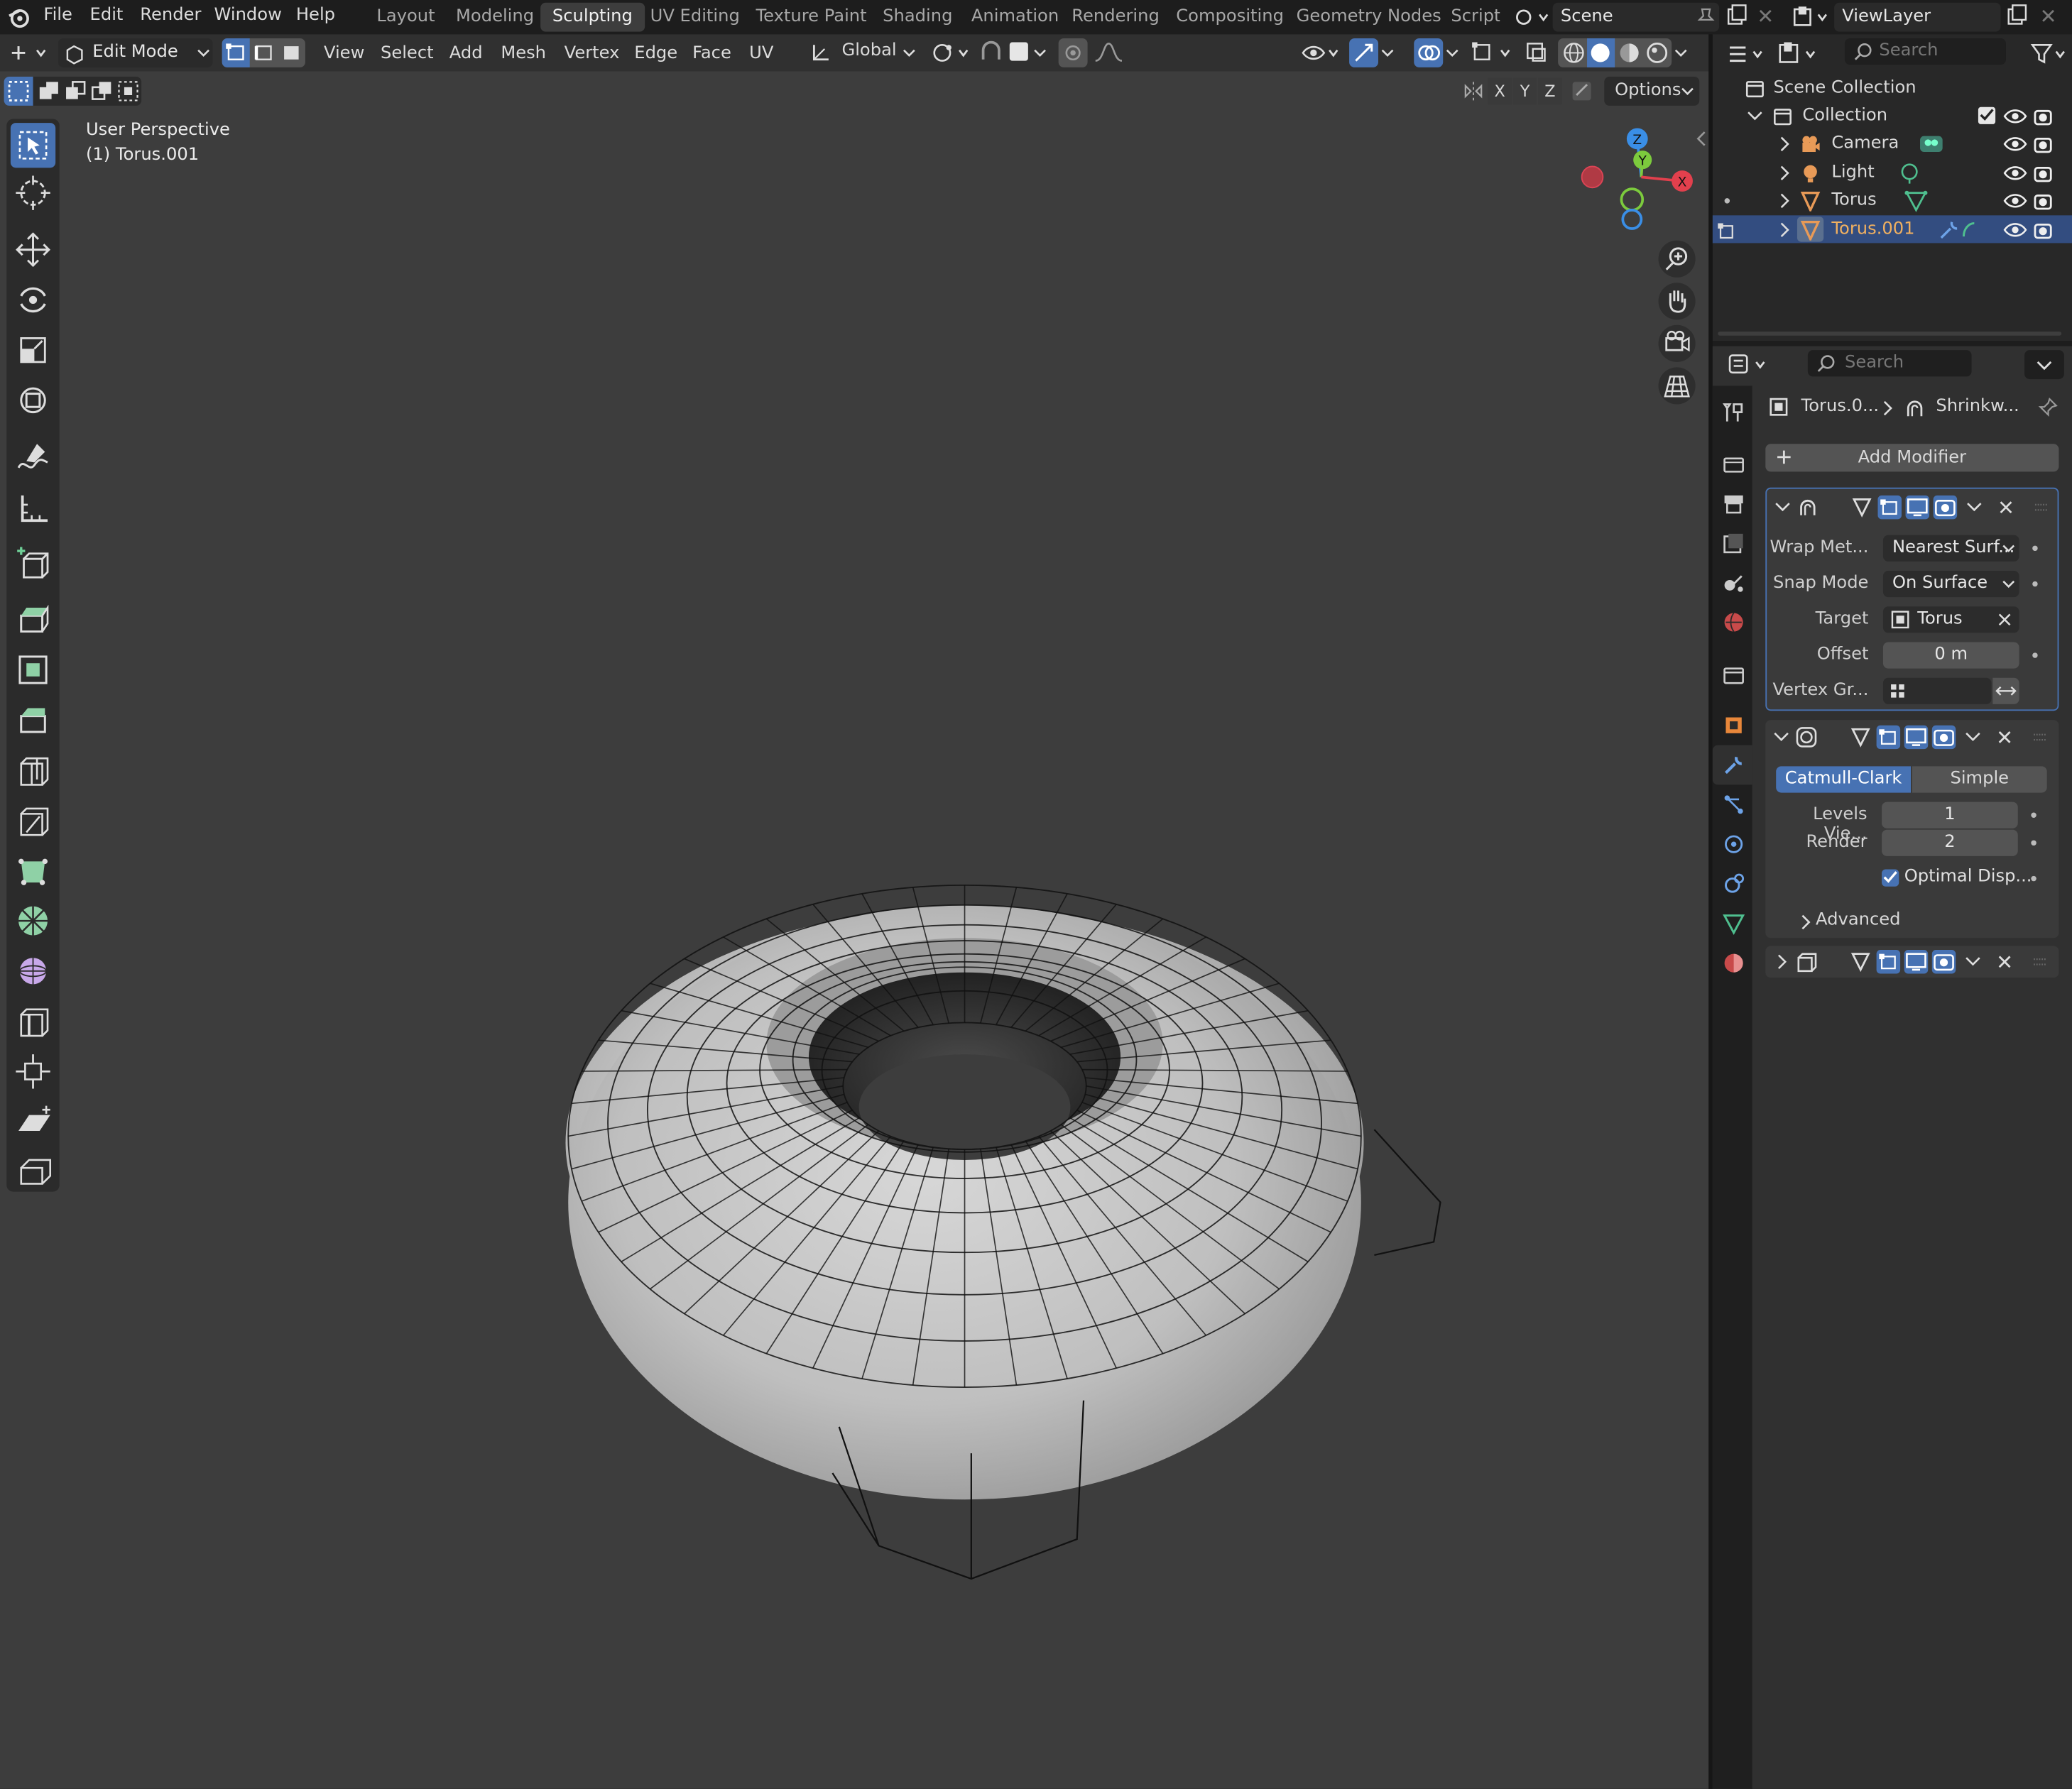 Image resolution: width=2072 pixels, height=1789 pixels. Describe the element at coordinates (592, 53) in the screenshot. I see `menu-vertex: Vertex` at that location.